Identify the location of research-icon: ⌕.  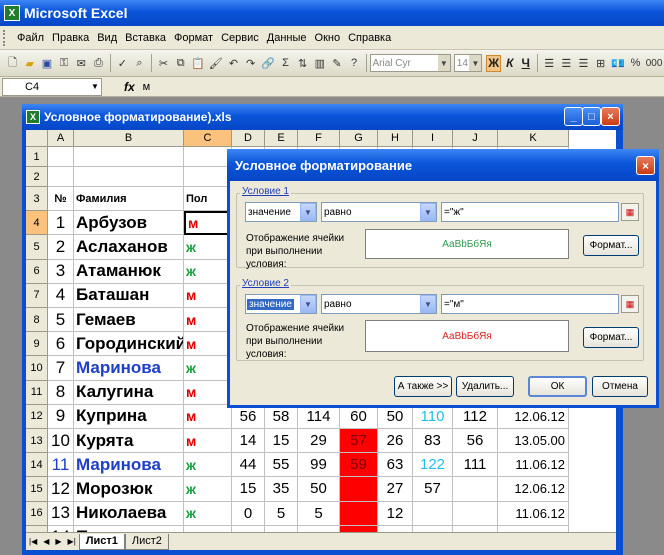
(139, 63).